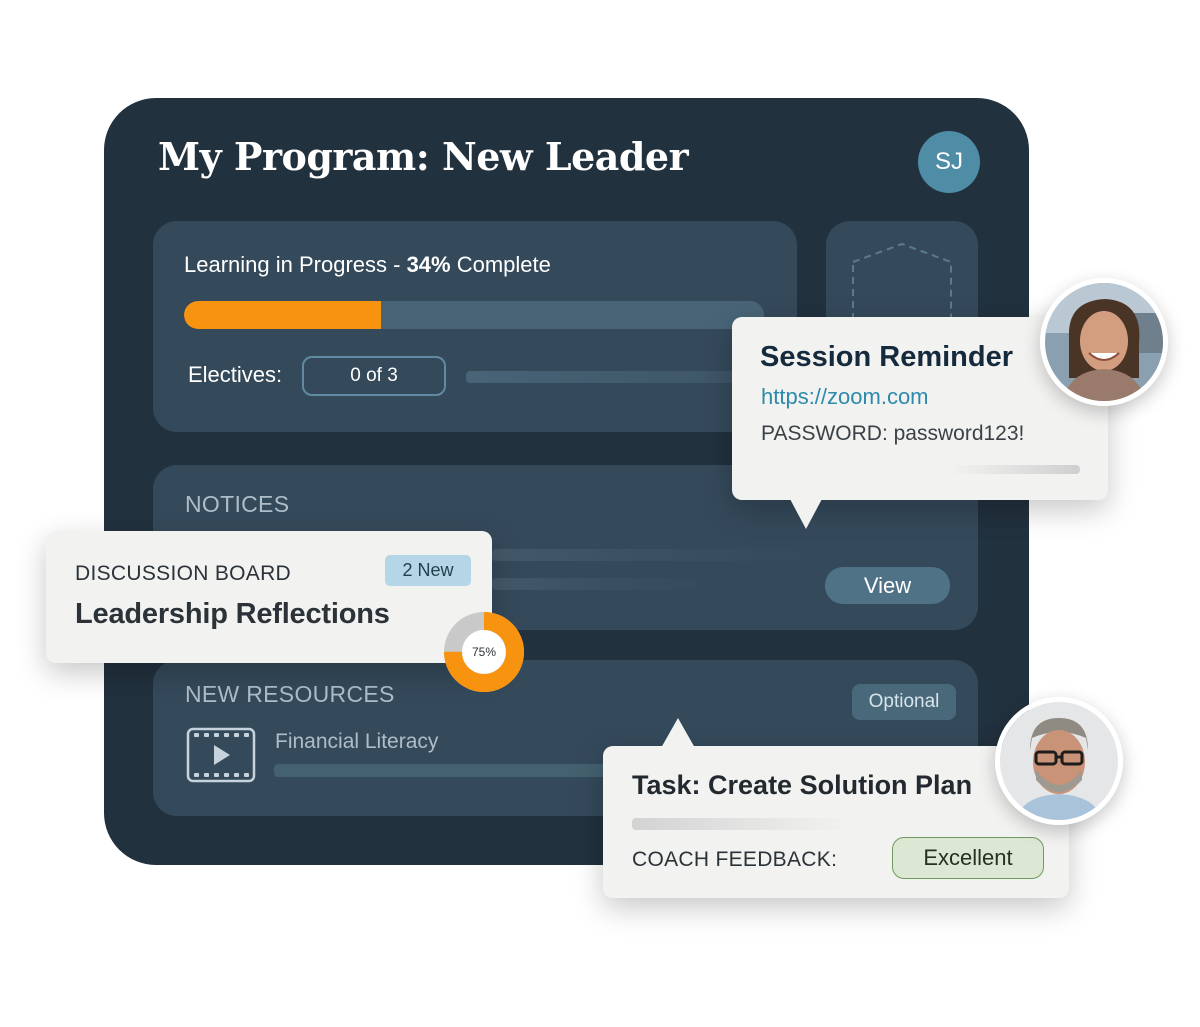 This screenshot has width=1200, height=1027. I want to click on reminder-password: PASSWORD: password123!, so click(893, 433).